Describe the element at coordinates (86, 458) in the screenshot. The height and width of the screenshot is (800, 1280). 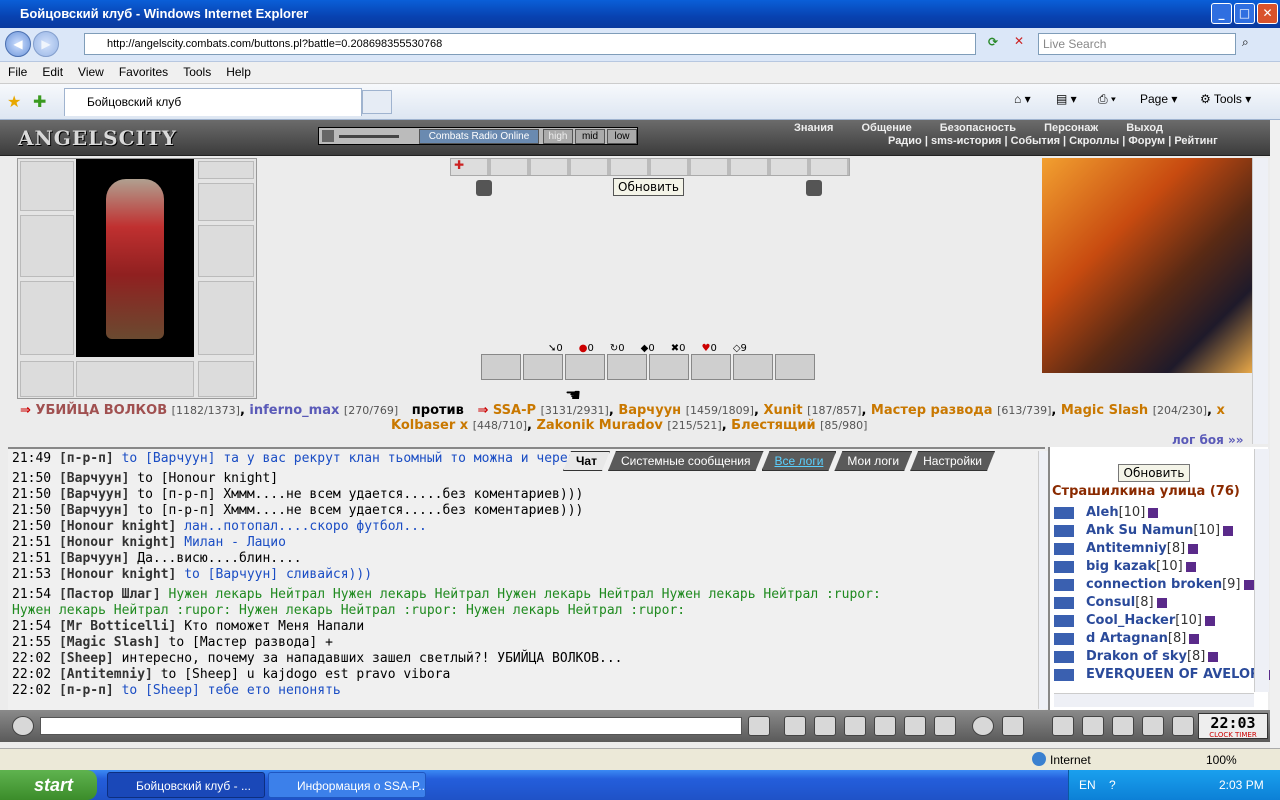
I see `chat-nick: [п-р-п]` at that location.